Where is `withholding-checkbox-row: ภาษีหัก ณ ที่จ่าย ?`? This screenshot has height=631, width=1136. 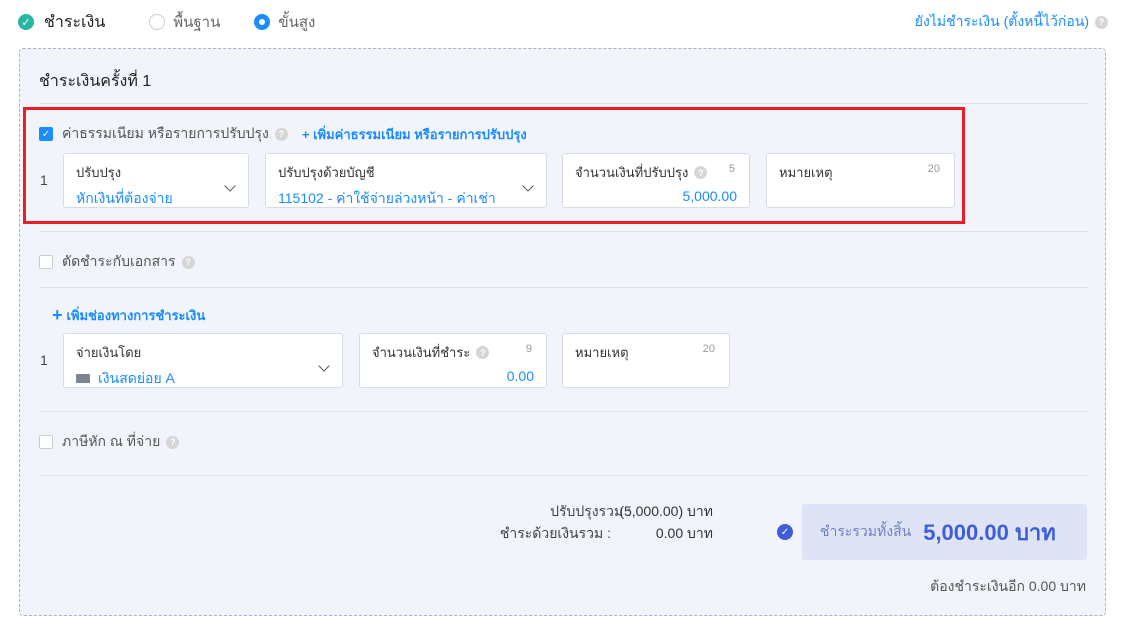
withholding-checkbox-row: ภาษีหัก ณ ที่จ่าย ? is located at coordinates (109, 442).